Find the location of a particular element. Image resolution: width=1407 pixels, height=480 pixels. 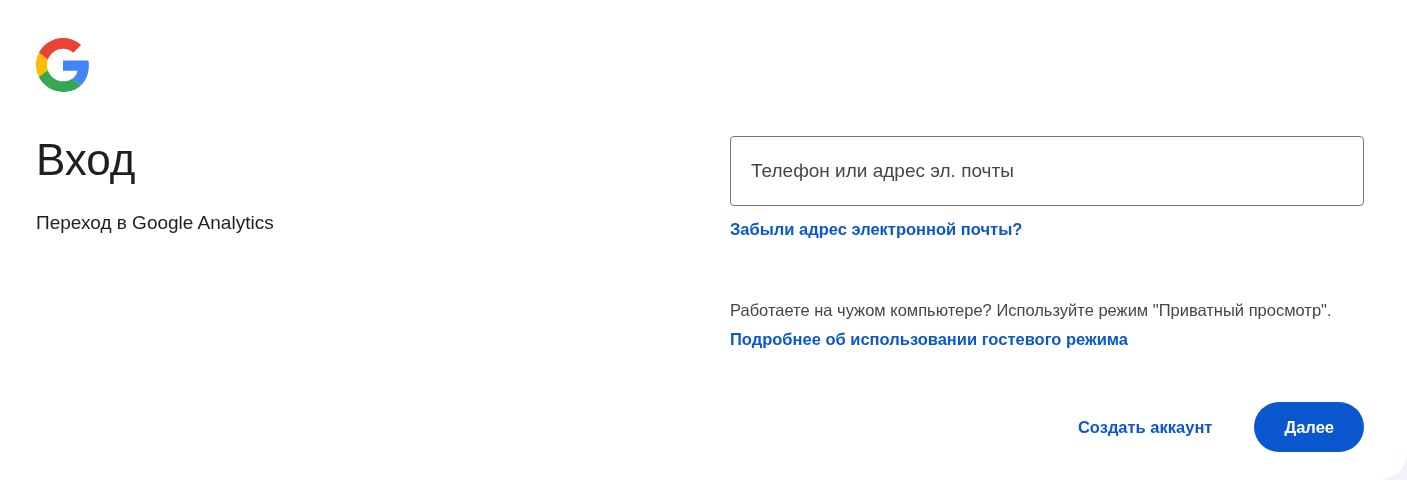

forgot-email-link: Забыли адрес электронной почты? is located at coordinates (876, 229).